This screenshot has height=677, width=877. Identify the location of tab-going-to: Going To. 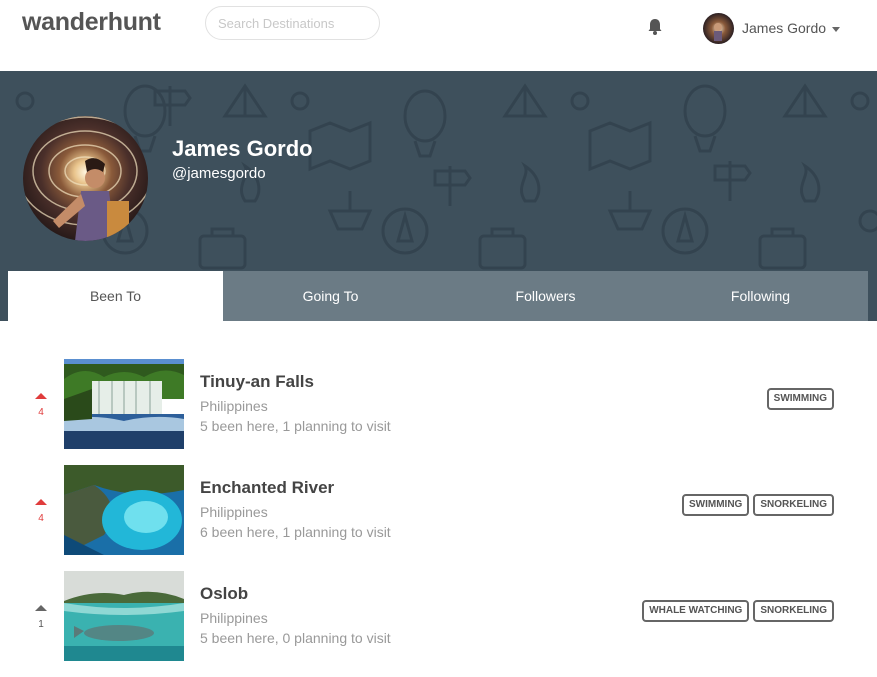
(330, 296).